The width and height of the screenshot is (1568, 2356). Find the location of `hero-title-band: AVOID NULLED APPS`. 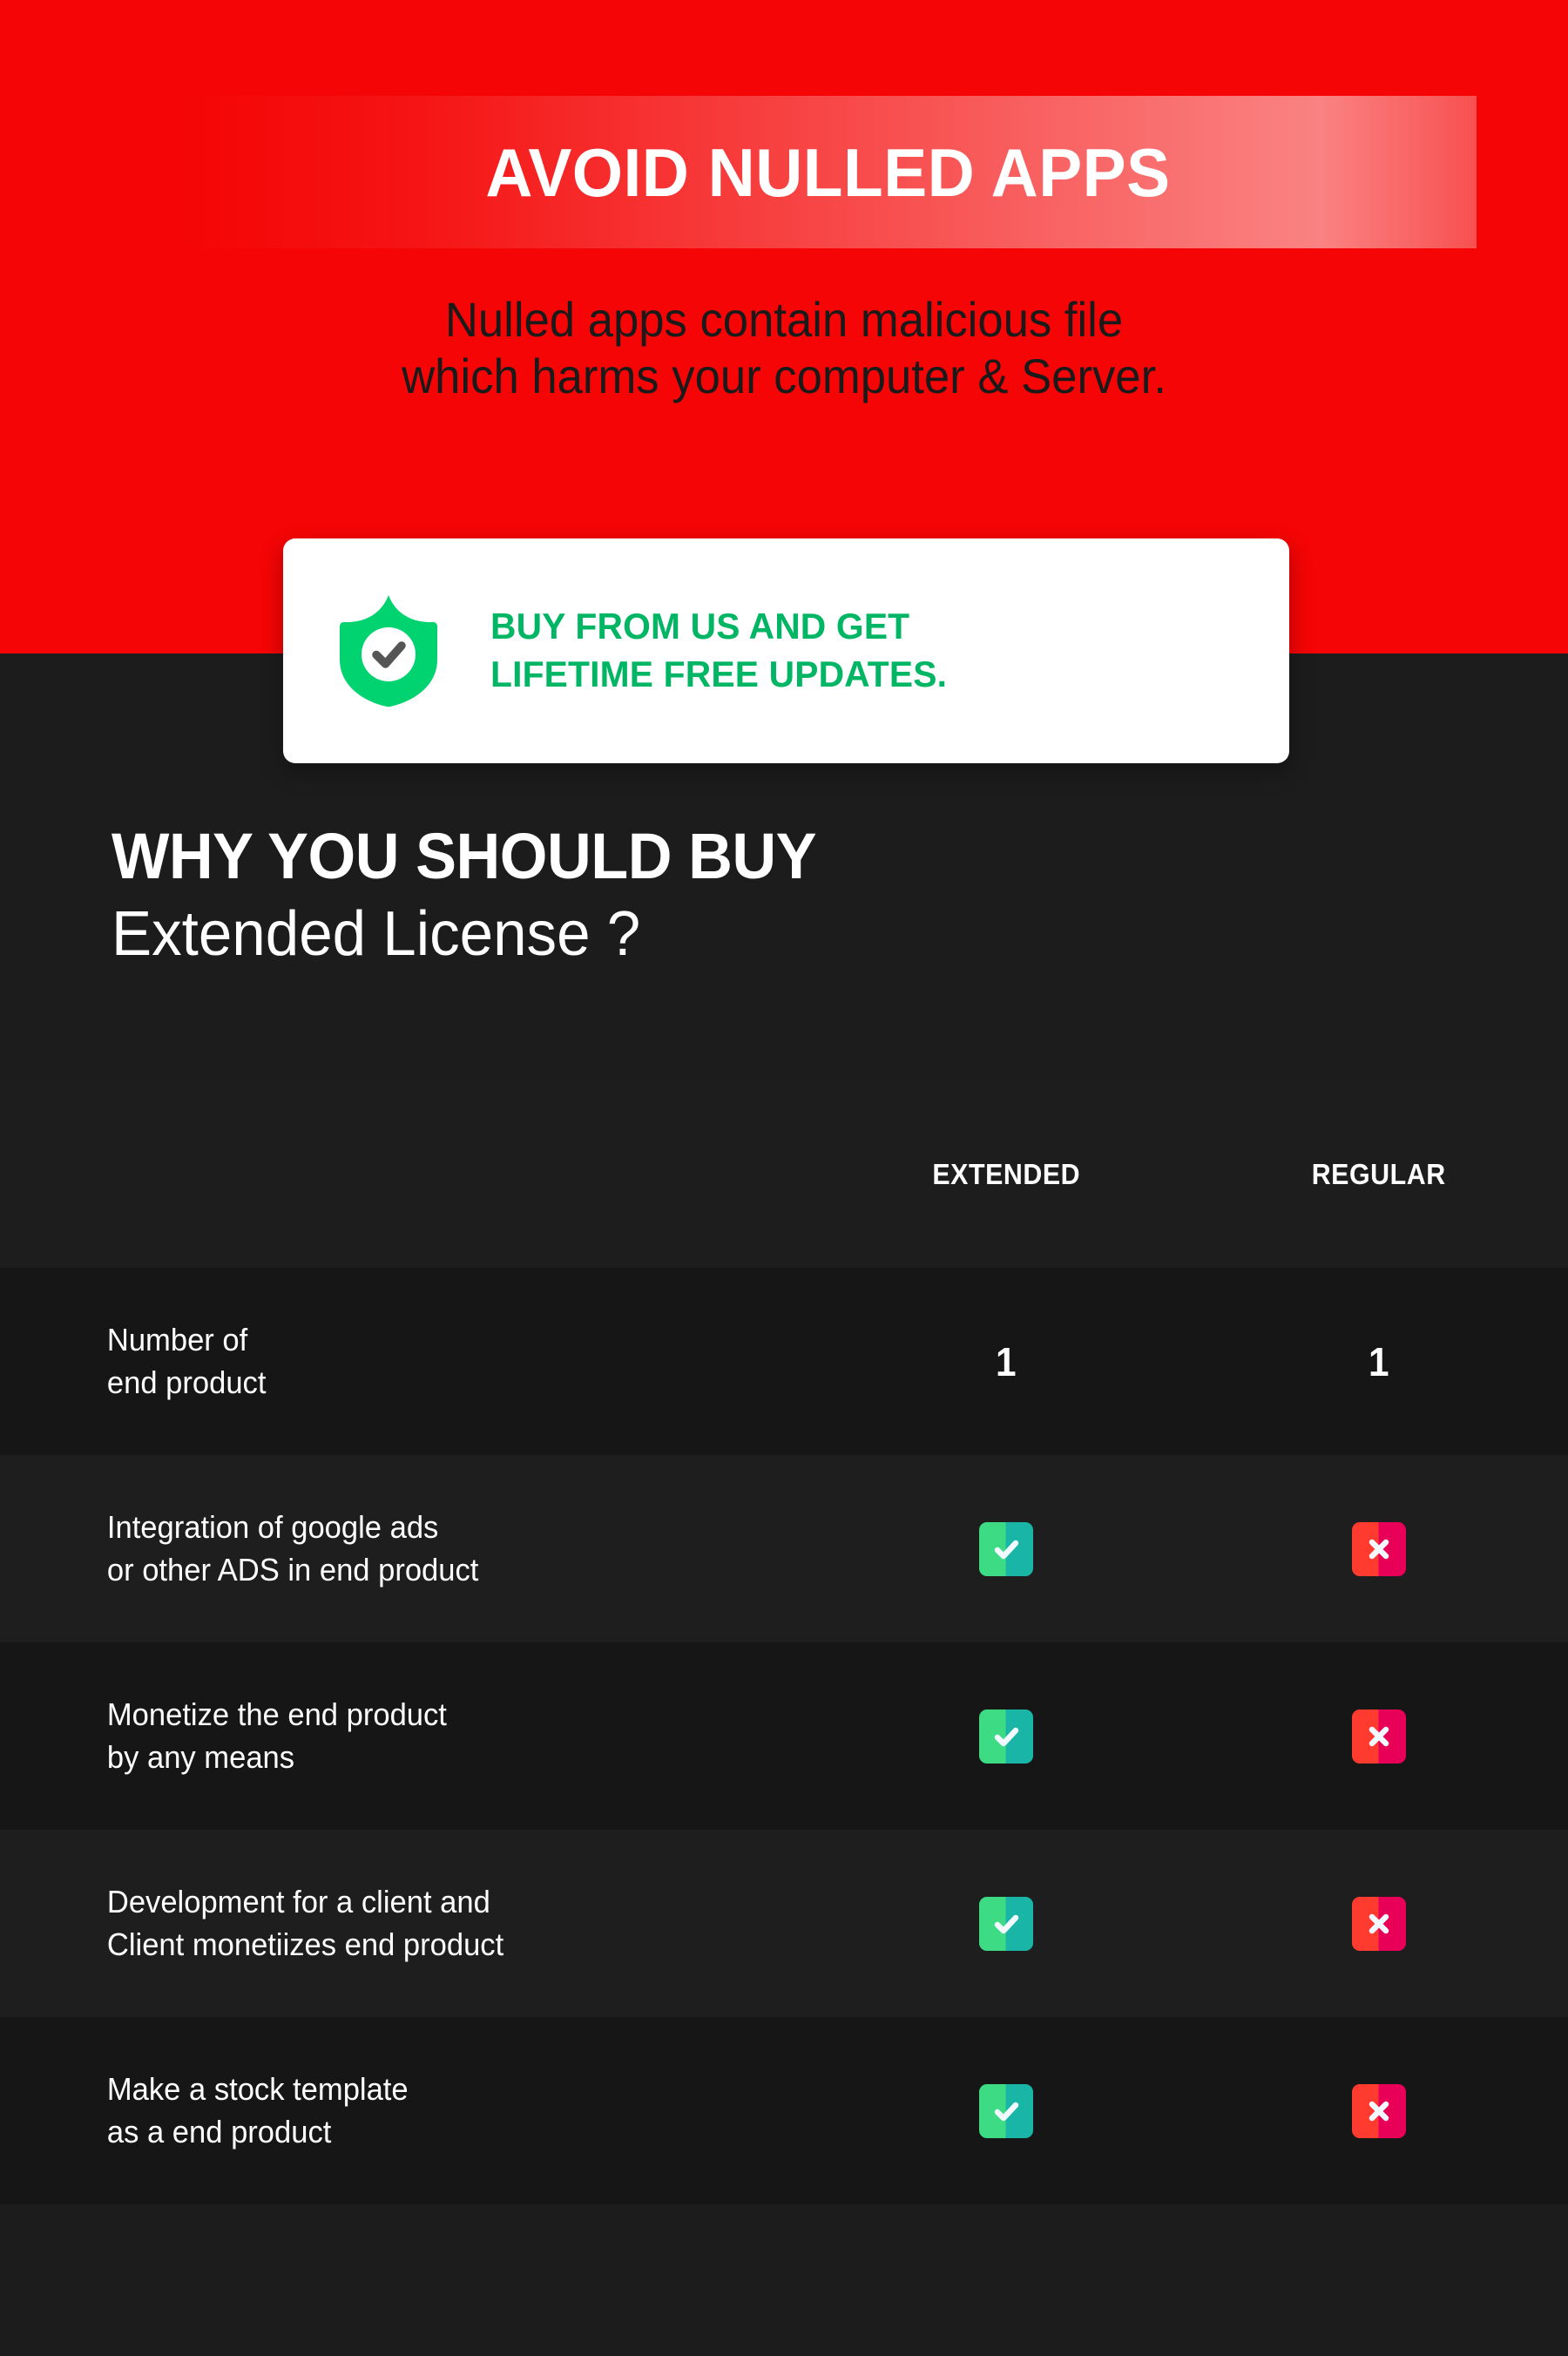

hero-title-band: AVOID NULLED APPS is located at coordinates (828, 172).